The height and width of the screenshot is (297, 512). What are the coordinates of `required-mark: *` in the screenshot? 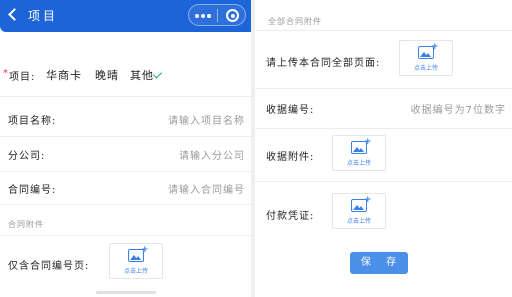 It's located at (5, 73).